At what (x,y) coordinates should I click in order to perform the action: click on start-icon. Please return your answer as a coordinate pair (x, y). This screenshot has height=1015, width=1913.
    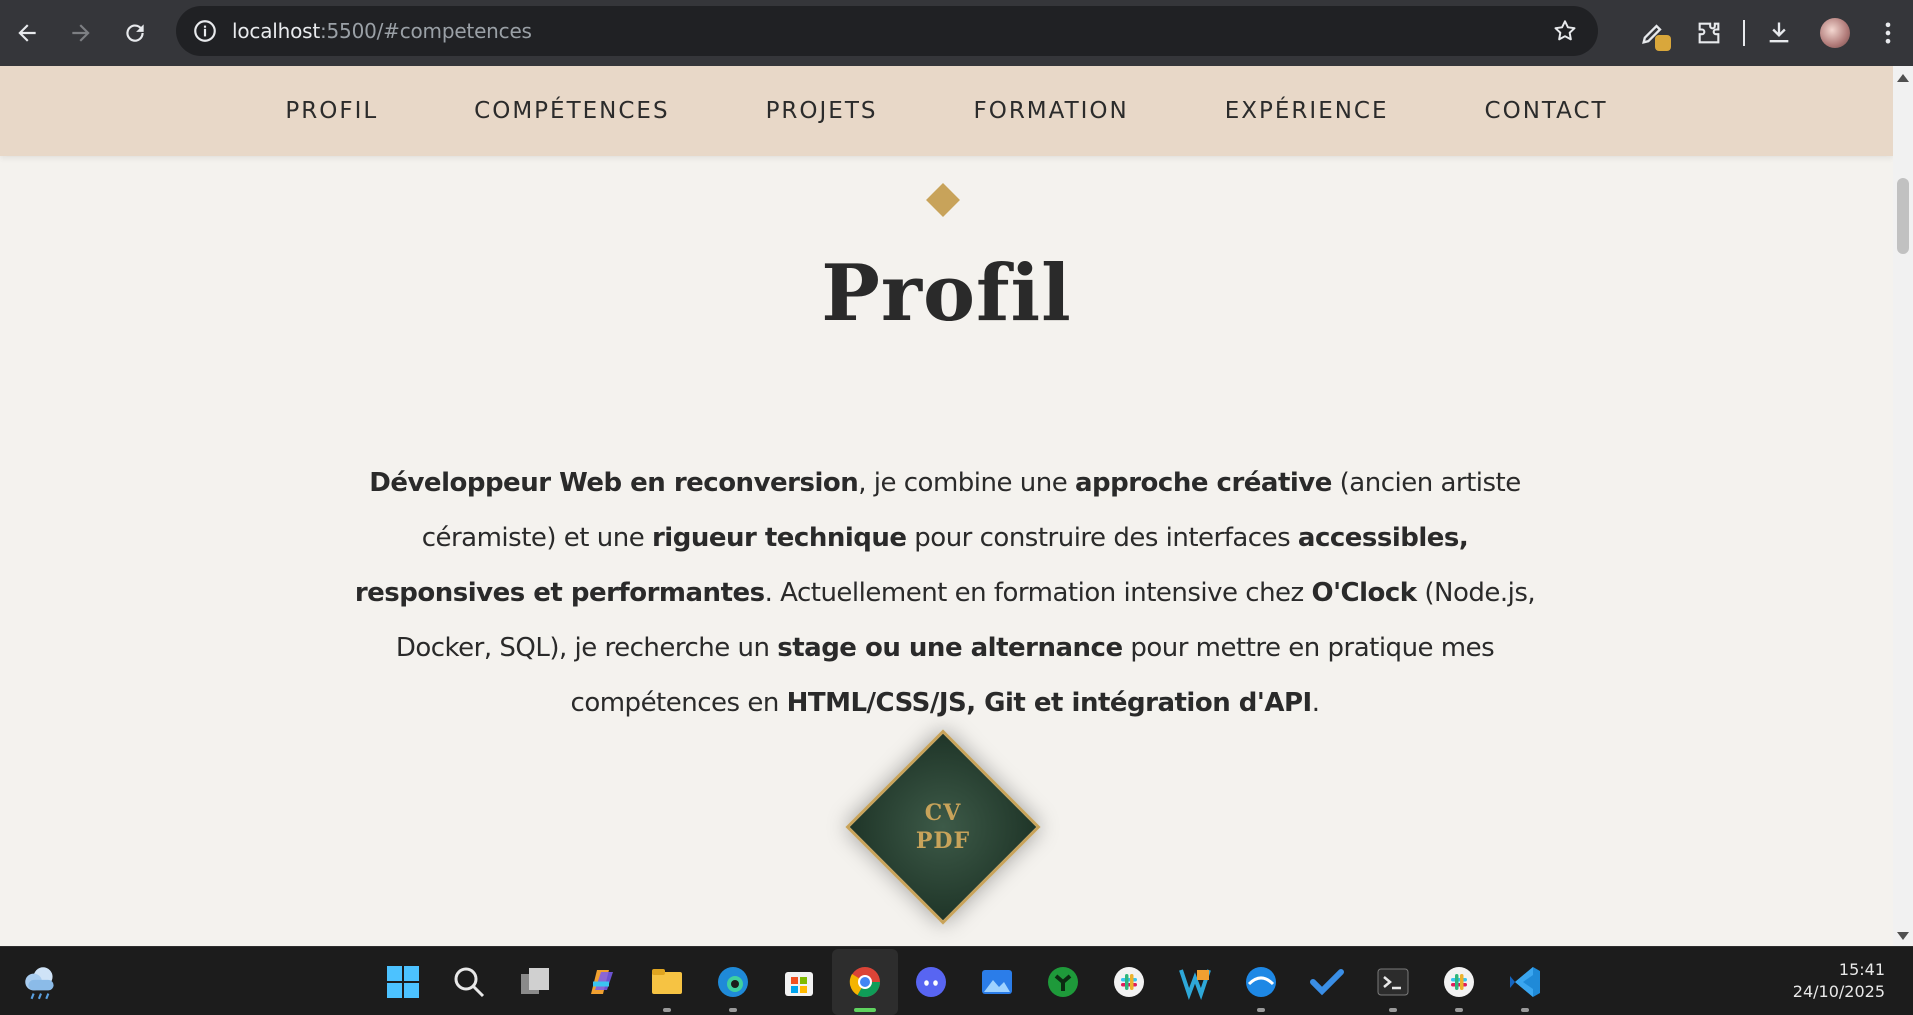
    Looking at the image, I should click on (403, 982).